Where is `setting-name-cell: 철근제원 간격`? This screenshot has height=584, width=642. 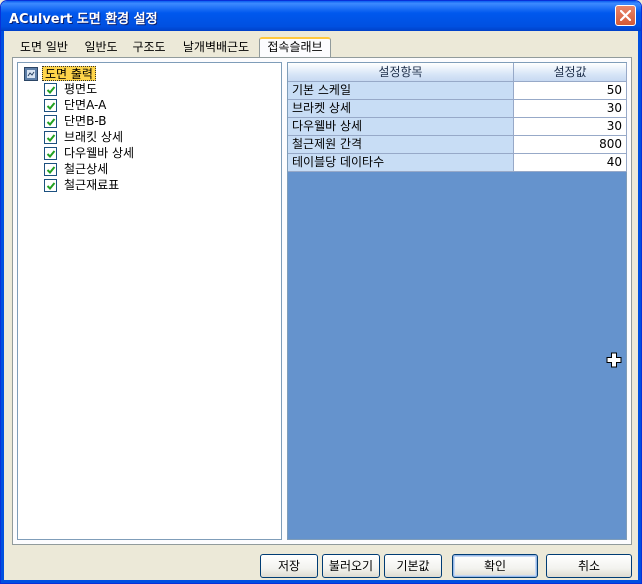
setting-name-cell: 철근제원 간격 is located at coordinates (401, 145).